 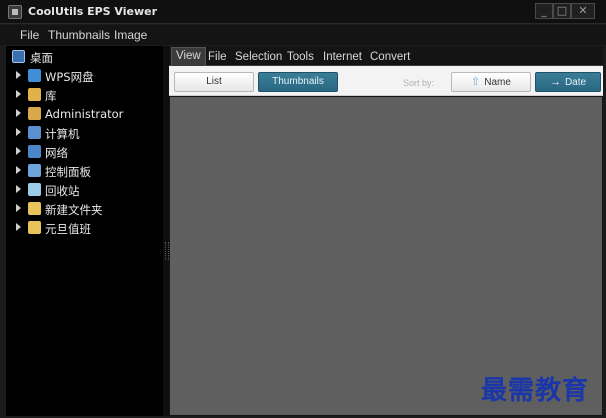 What do you see at coordinates (419, 83) in the screenshot?
I see `sort-by-label: Sort by:` at bounding box center [419, 83].